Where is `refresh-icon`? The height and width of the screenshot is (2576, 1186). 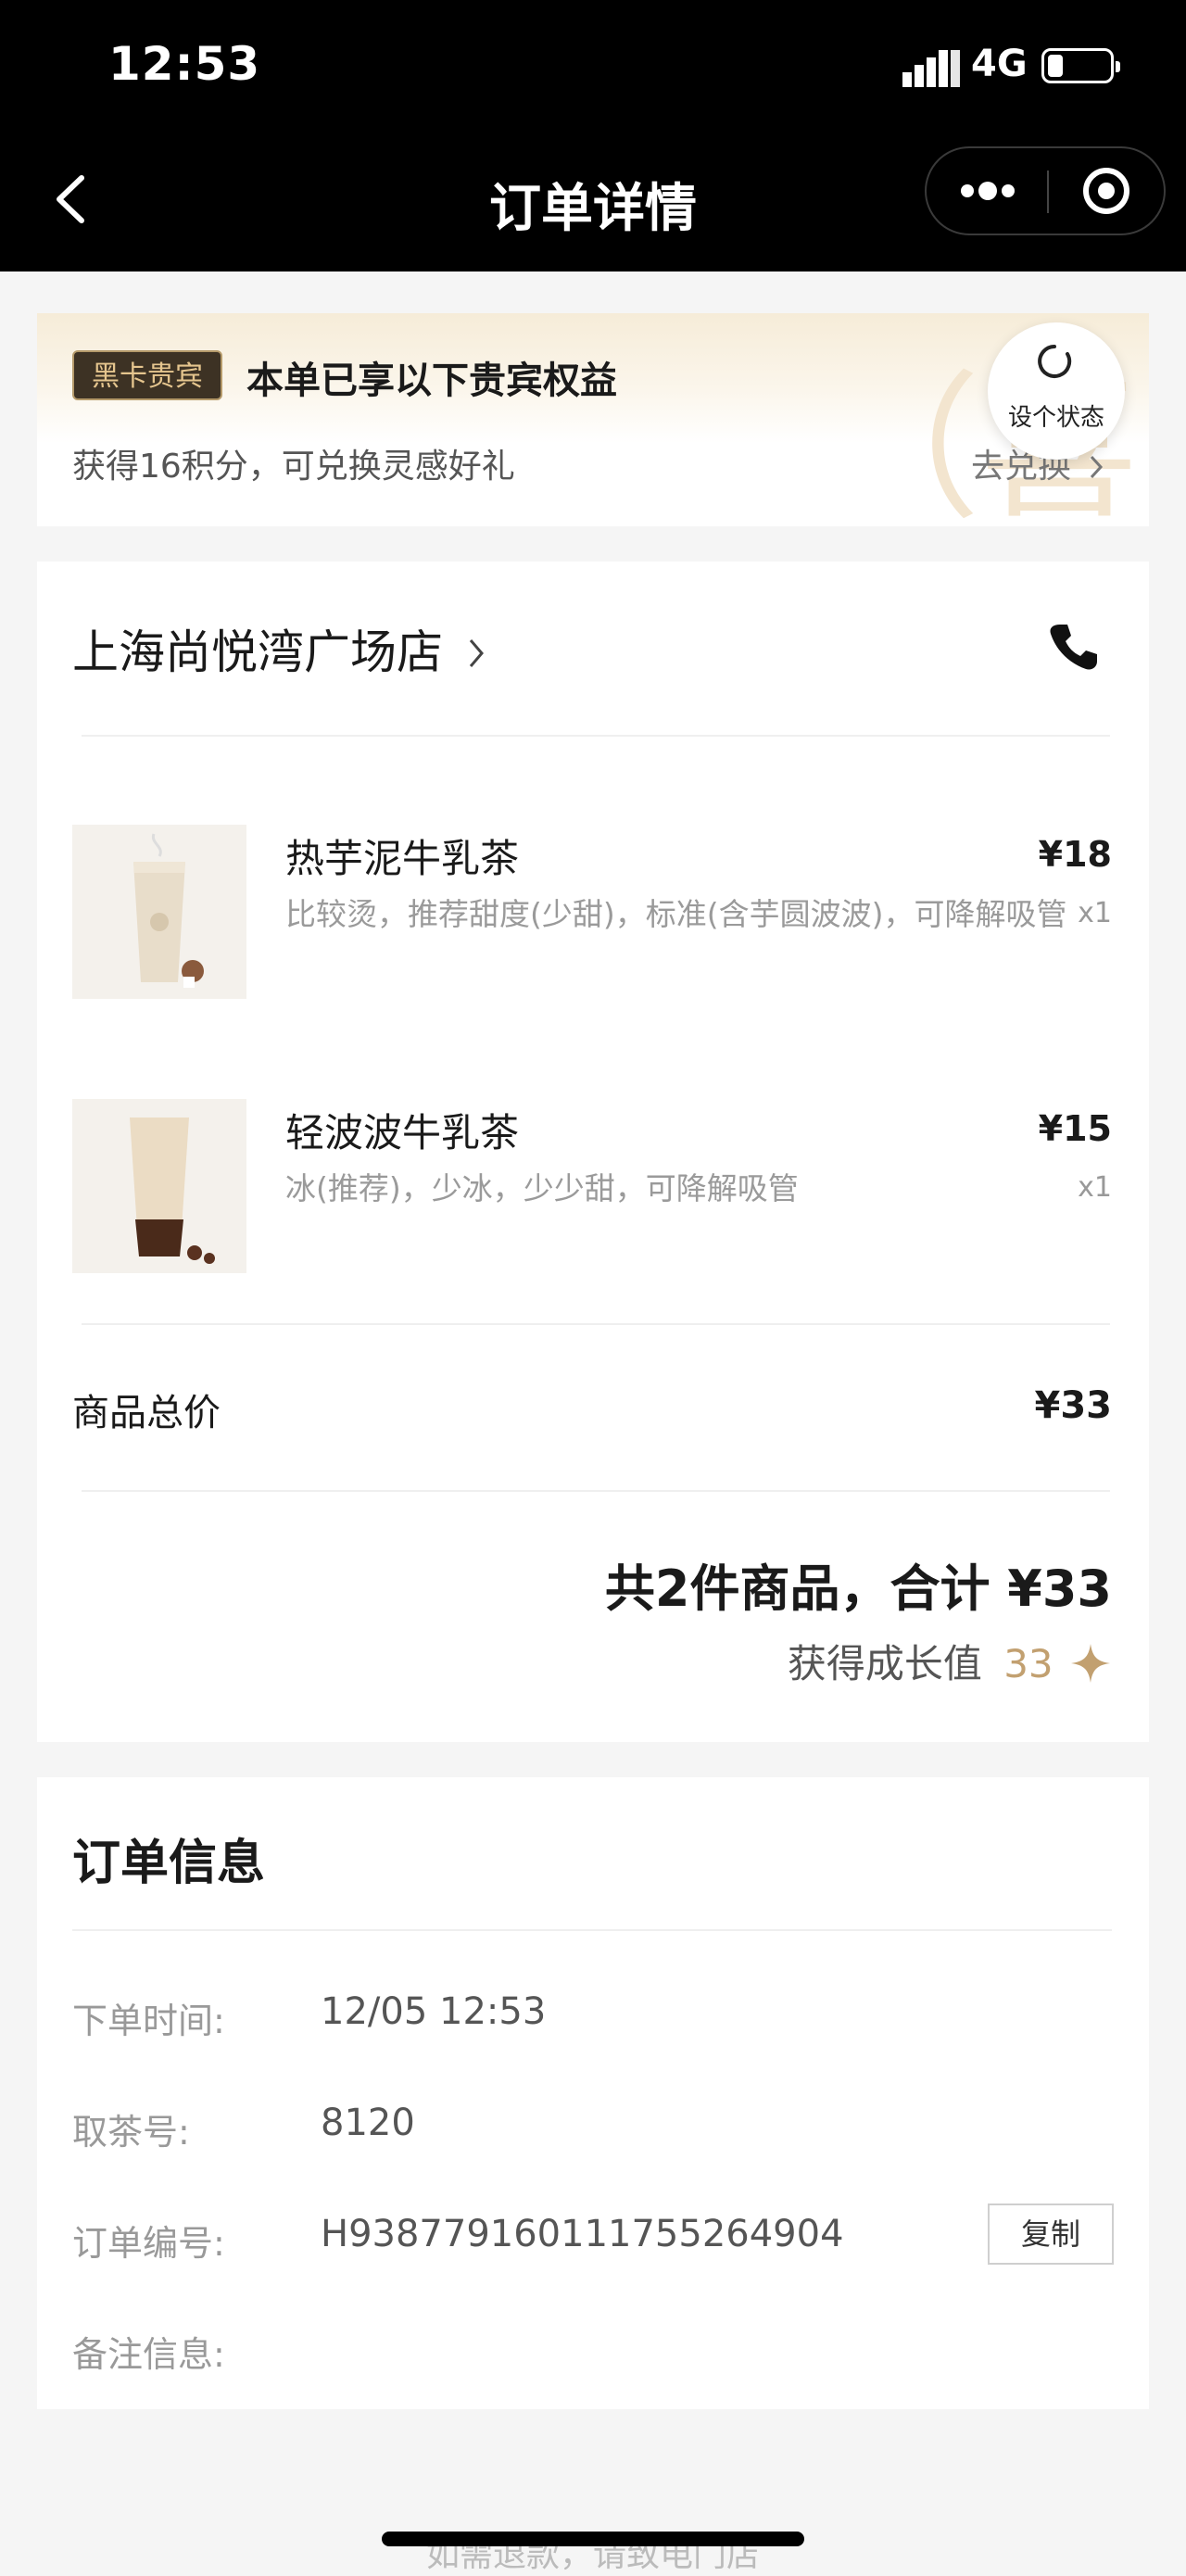 refresh-icon is located at coordinates (1055, 362).